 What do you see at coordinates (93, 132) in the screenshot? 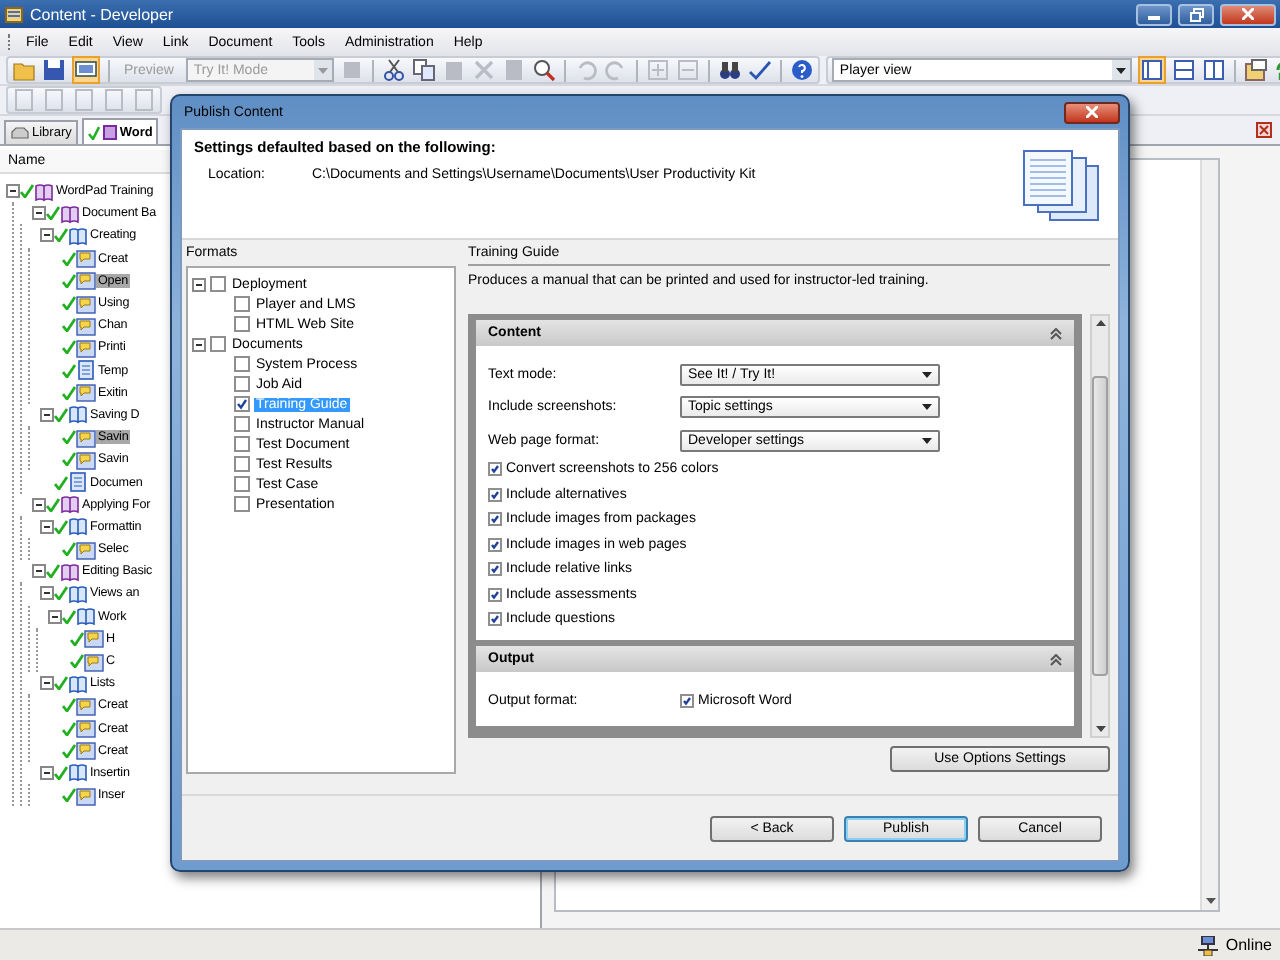
I see `check-icon` at bounding box center [93, 132].